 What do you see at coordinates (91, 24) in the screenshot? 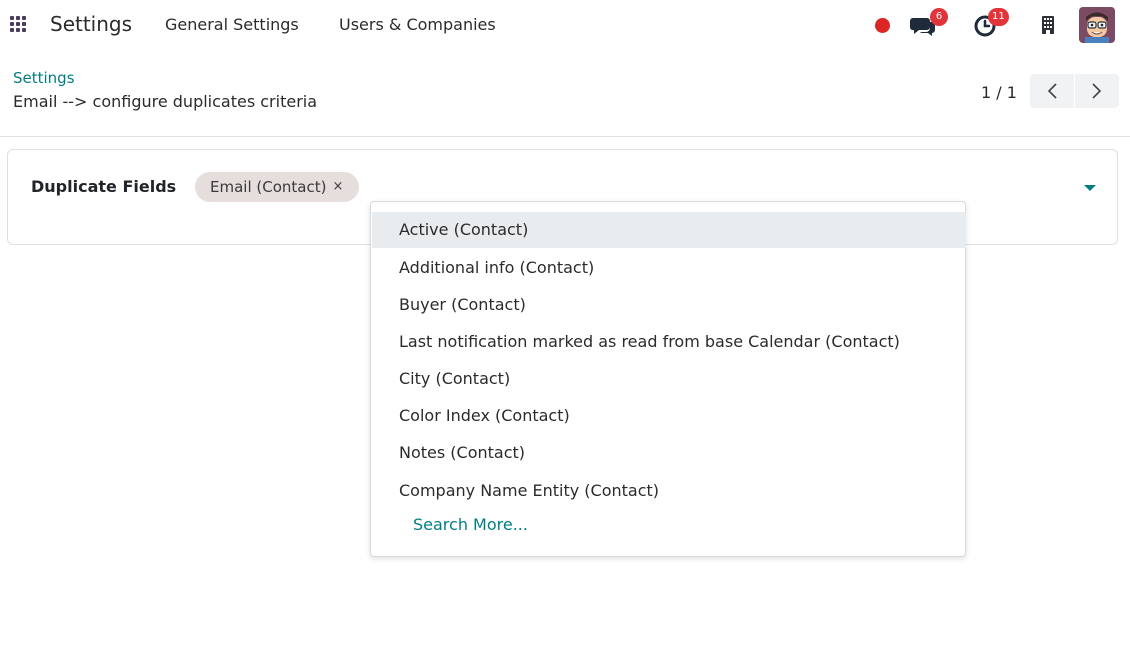
I see `app-title: Settings` at bounding box center [91, 24].